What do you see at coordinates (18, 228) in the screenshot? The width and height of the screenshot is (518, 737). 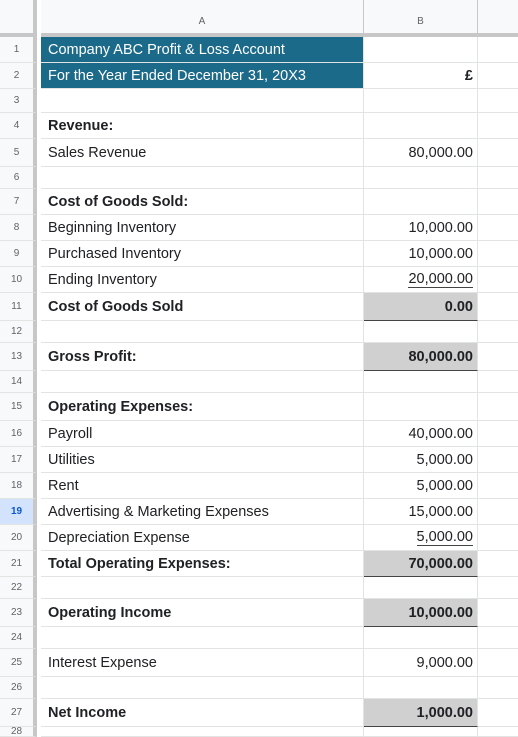 I see `row-header: 8` at bounding box center [18, 228].